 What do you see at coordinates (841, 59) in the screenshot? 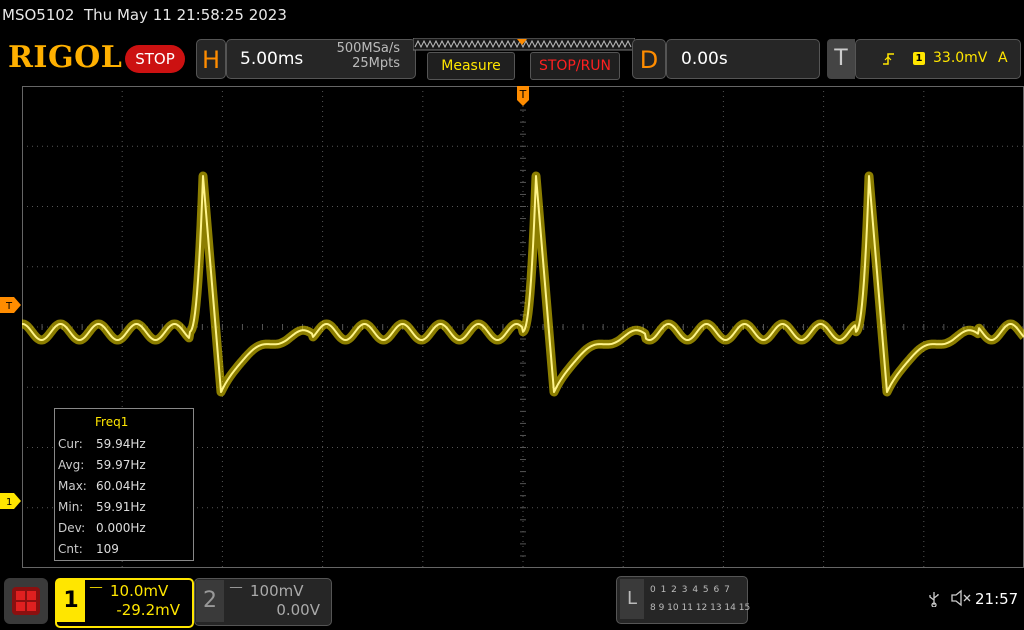
I see `trigger-label: T` at bounding box center [841, 59].